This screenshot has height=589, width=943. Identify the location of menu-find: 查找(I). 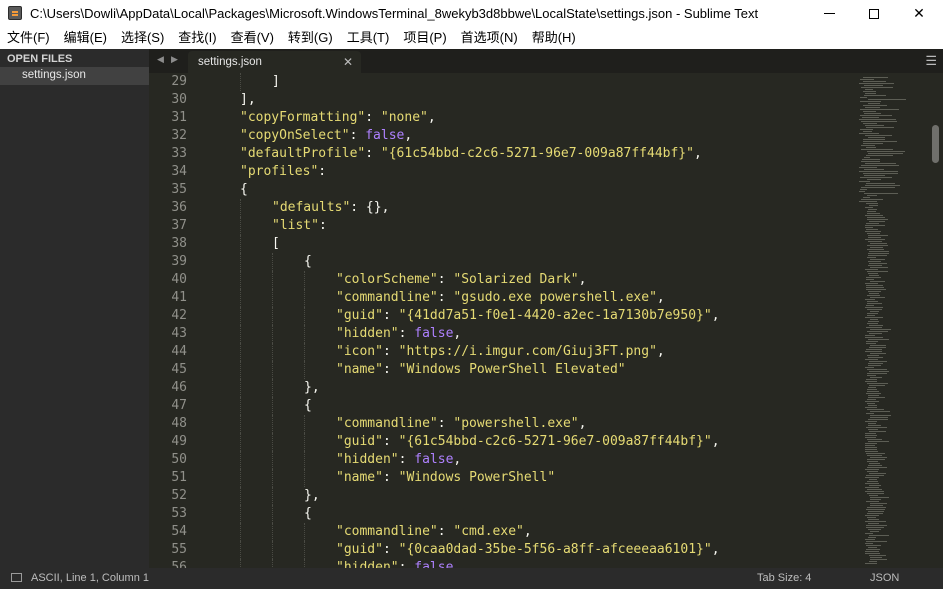
(197, 38).